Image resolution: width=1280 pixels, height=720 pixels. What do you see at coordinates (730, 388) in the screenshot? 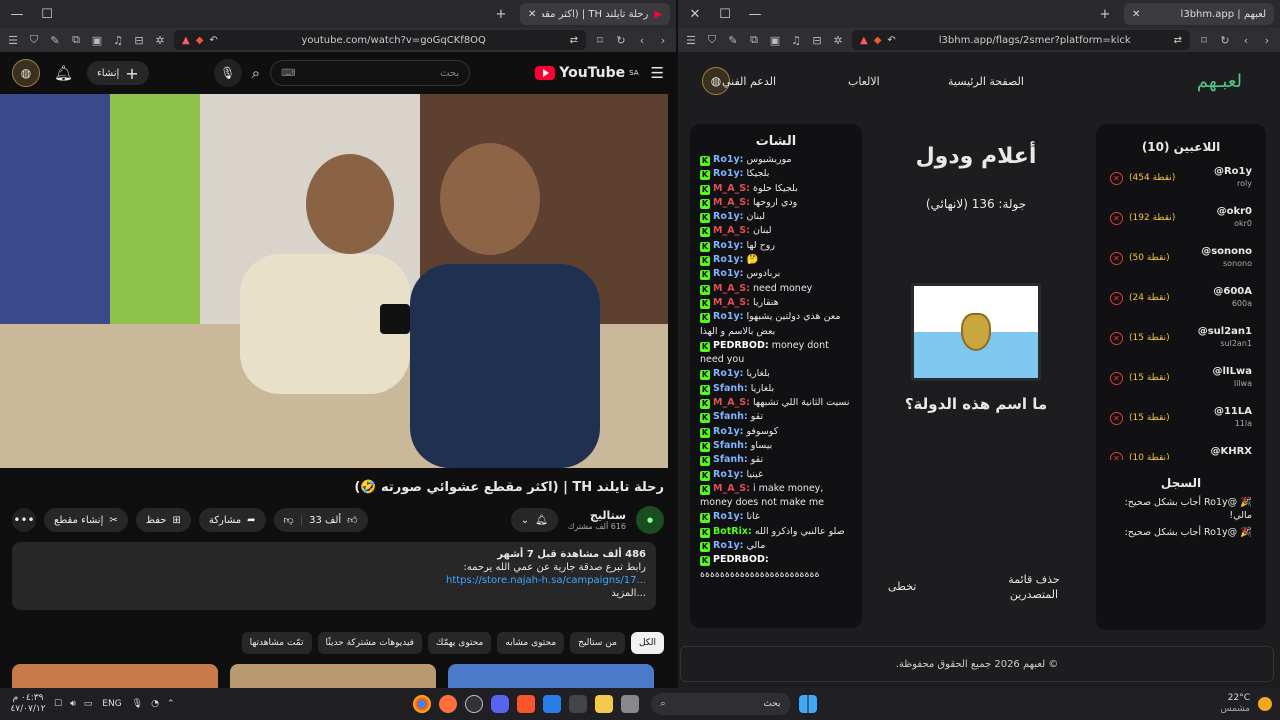
I see `chat-username: Sfanh:` at bounding box center [730, 388].